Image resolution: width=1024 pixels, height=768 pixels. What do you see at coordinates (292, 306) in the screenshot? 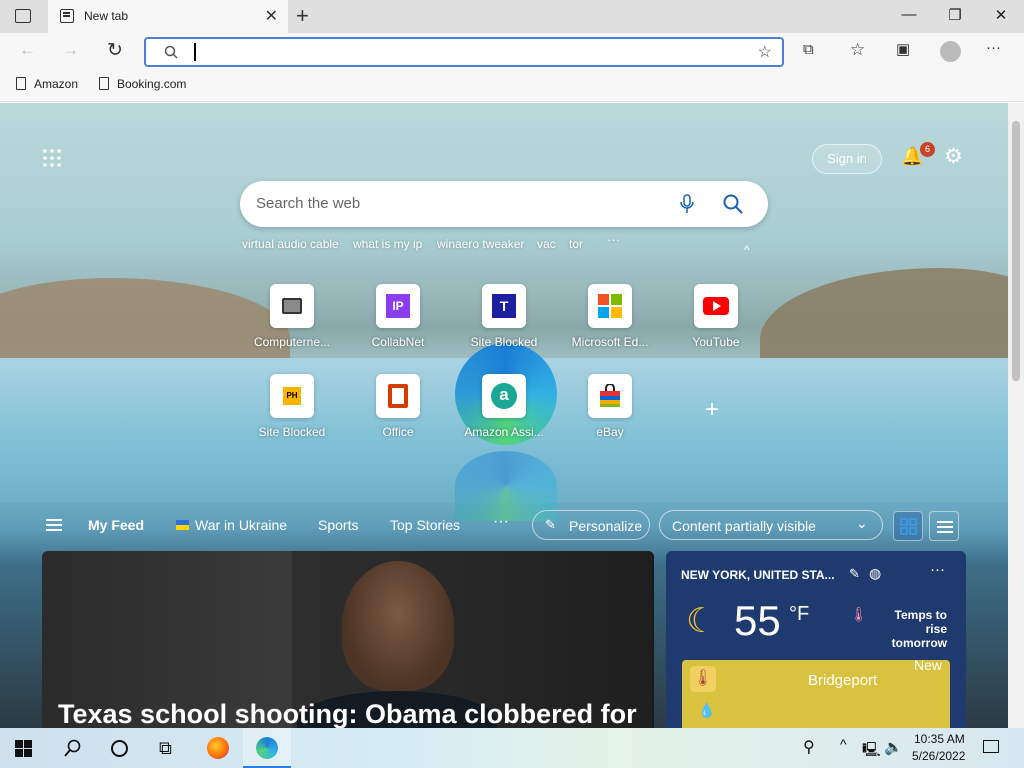
I see `computer-icon` at bounding box center [292, 306].